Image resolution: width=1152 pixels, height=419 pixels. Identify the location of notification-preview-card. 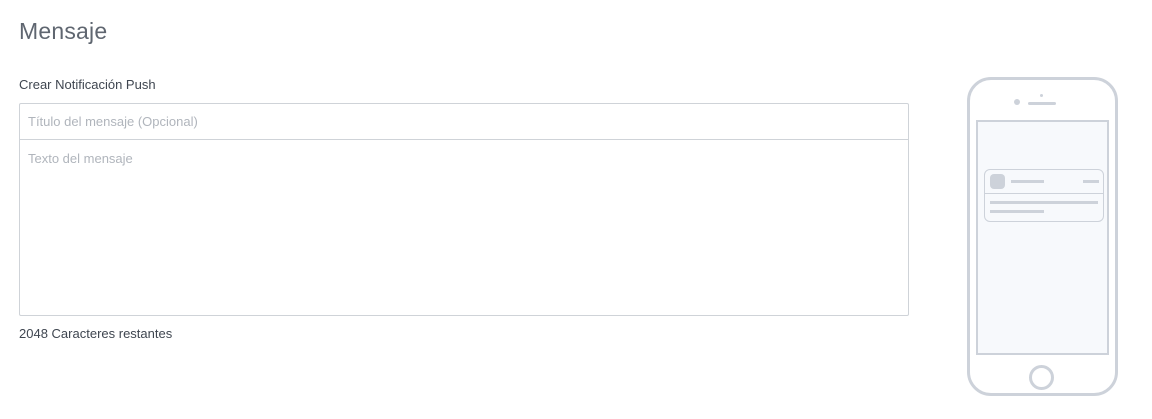
(1044, 195).